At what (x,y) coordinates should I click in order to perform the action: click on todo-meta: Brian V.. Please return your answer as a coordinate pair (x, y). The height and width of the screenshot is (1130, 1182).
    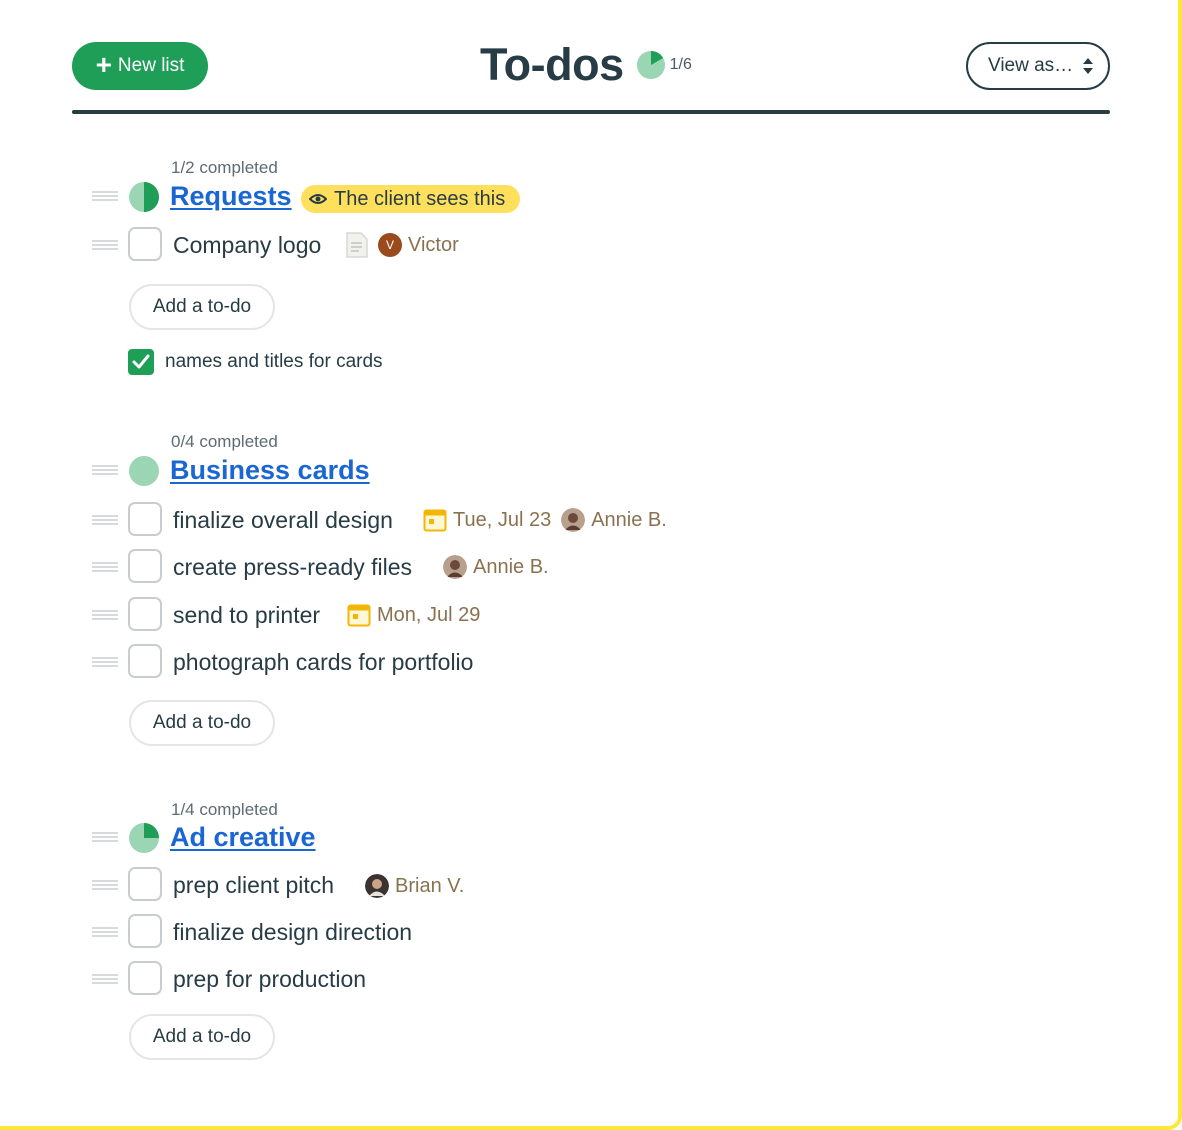
    Looking at the image, I should click on (414, 886).